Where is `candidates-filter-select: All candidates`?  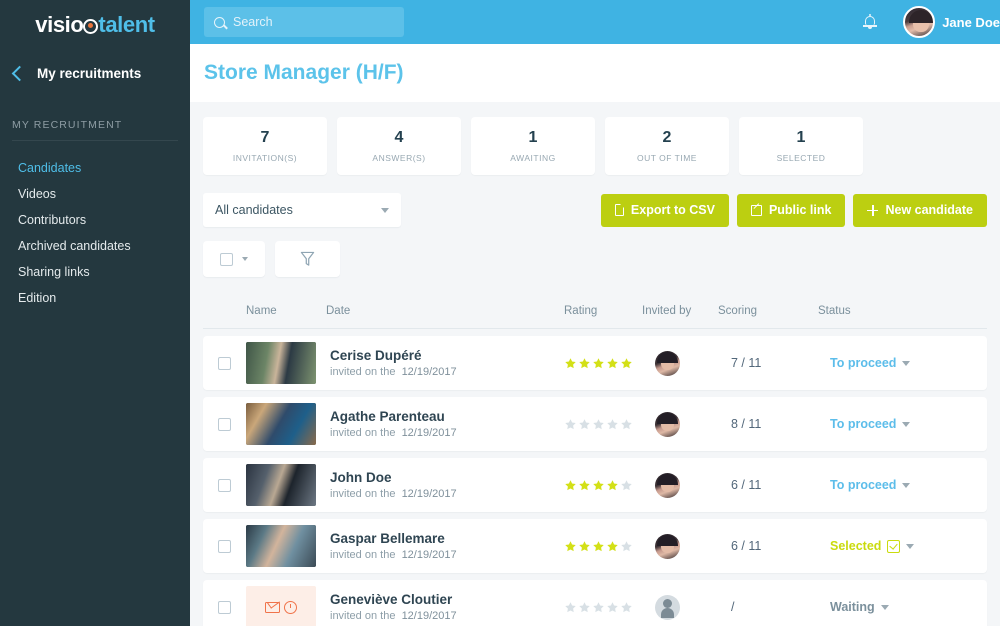
candidates-filter-select: All candidates is located at coordinates (302, 210).